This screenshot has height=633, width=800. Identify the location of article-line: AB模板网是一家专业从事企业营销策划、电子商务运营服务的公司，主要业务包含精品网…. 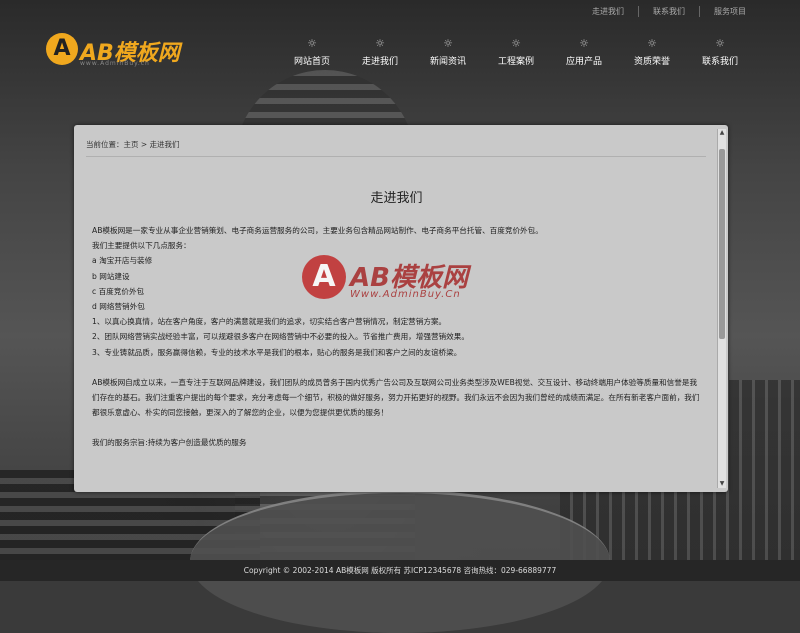
(317, 230).